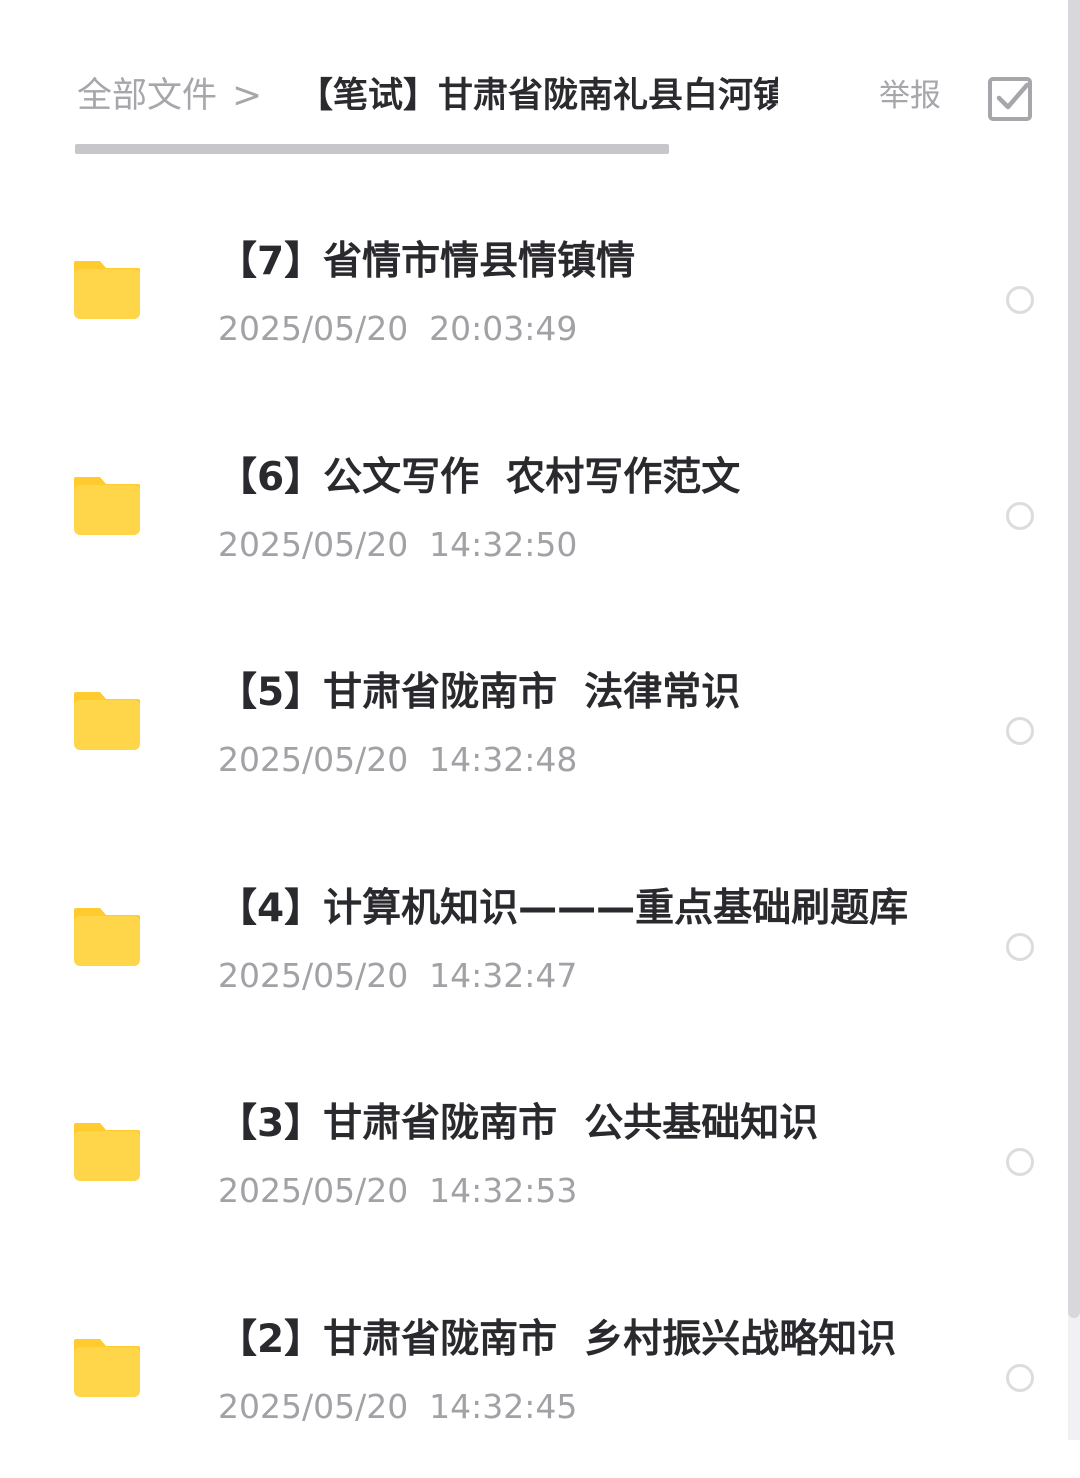  What do you see at coordinates (533, 293) in the screenshot?
I see `file-row: 【7】省情市情县情镇情 2025/05/20 20:03:49` at bounding box center [533, 293].